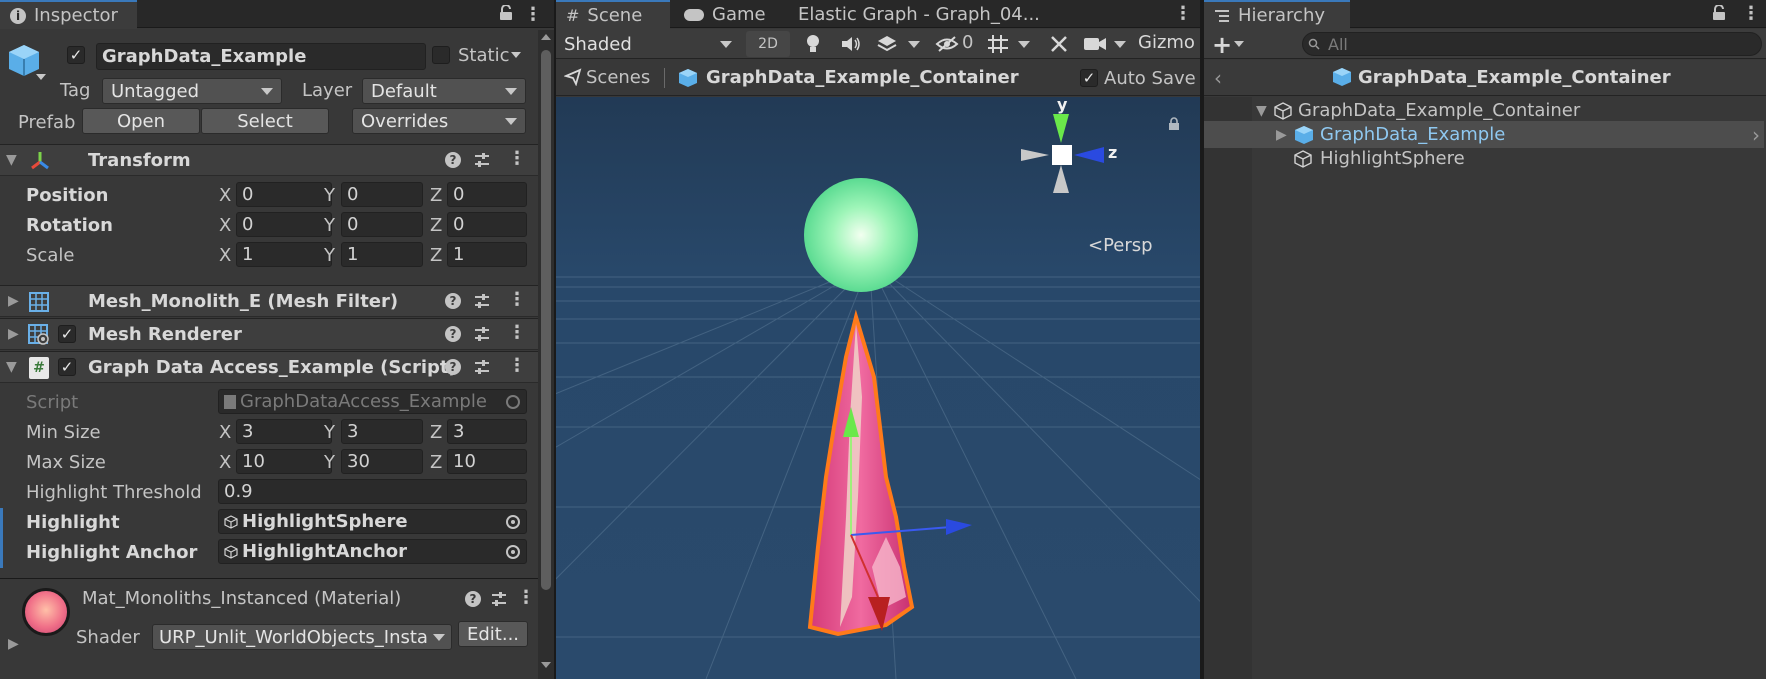 The image size is (1766, 679). I want to click on position-z-field: 0, so click(487, 194).